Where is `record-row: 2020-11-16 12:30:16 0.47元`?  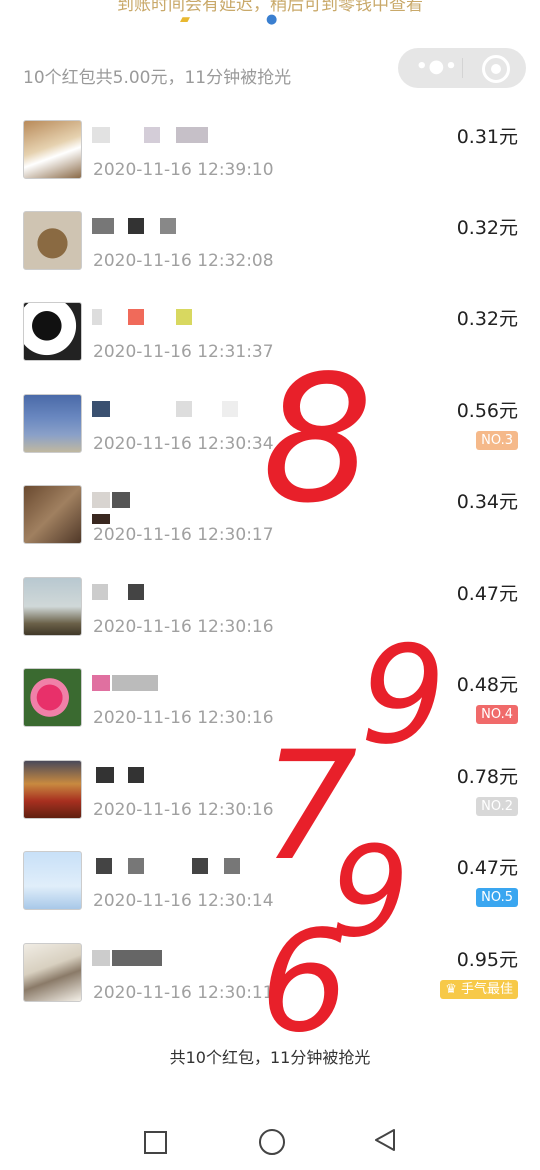
record-row: 2020-11-16 12:30:16 0.47元 is located at coordinates (270, 623).